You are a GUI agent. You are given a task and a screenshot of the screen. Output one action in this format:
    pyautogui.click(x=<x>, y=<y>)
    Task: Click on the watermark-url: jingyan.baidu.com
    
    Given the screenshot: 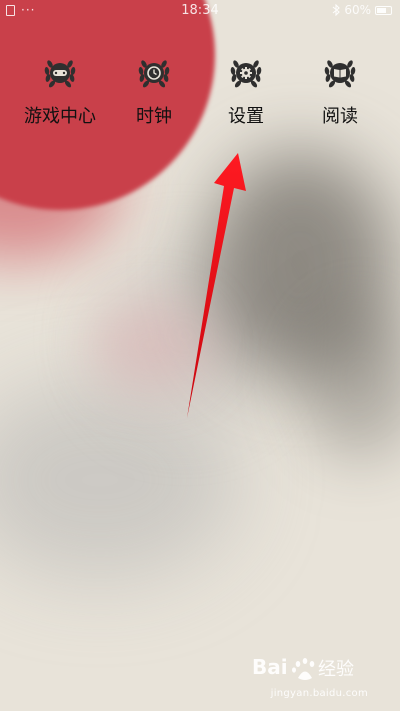 What is the action you would take?
    pyautogui.click(x=319, y=693)
    